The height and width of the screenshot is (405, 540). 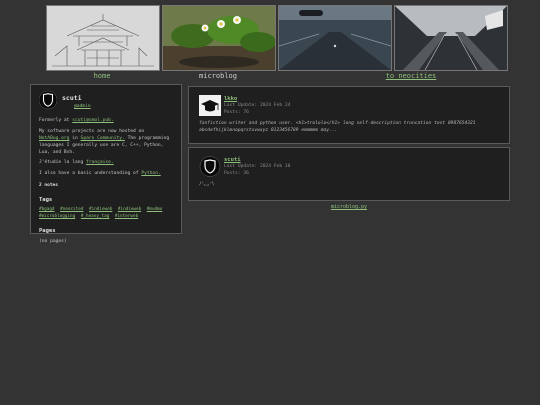 I want to click on microblog-tile-image, so click(x=219, y=38).